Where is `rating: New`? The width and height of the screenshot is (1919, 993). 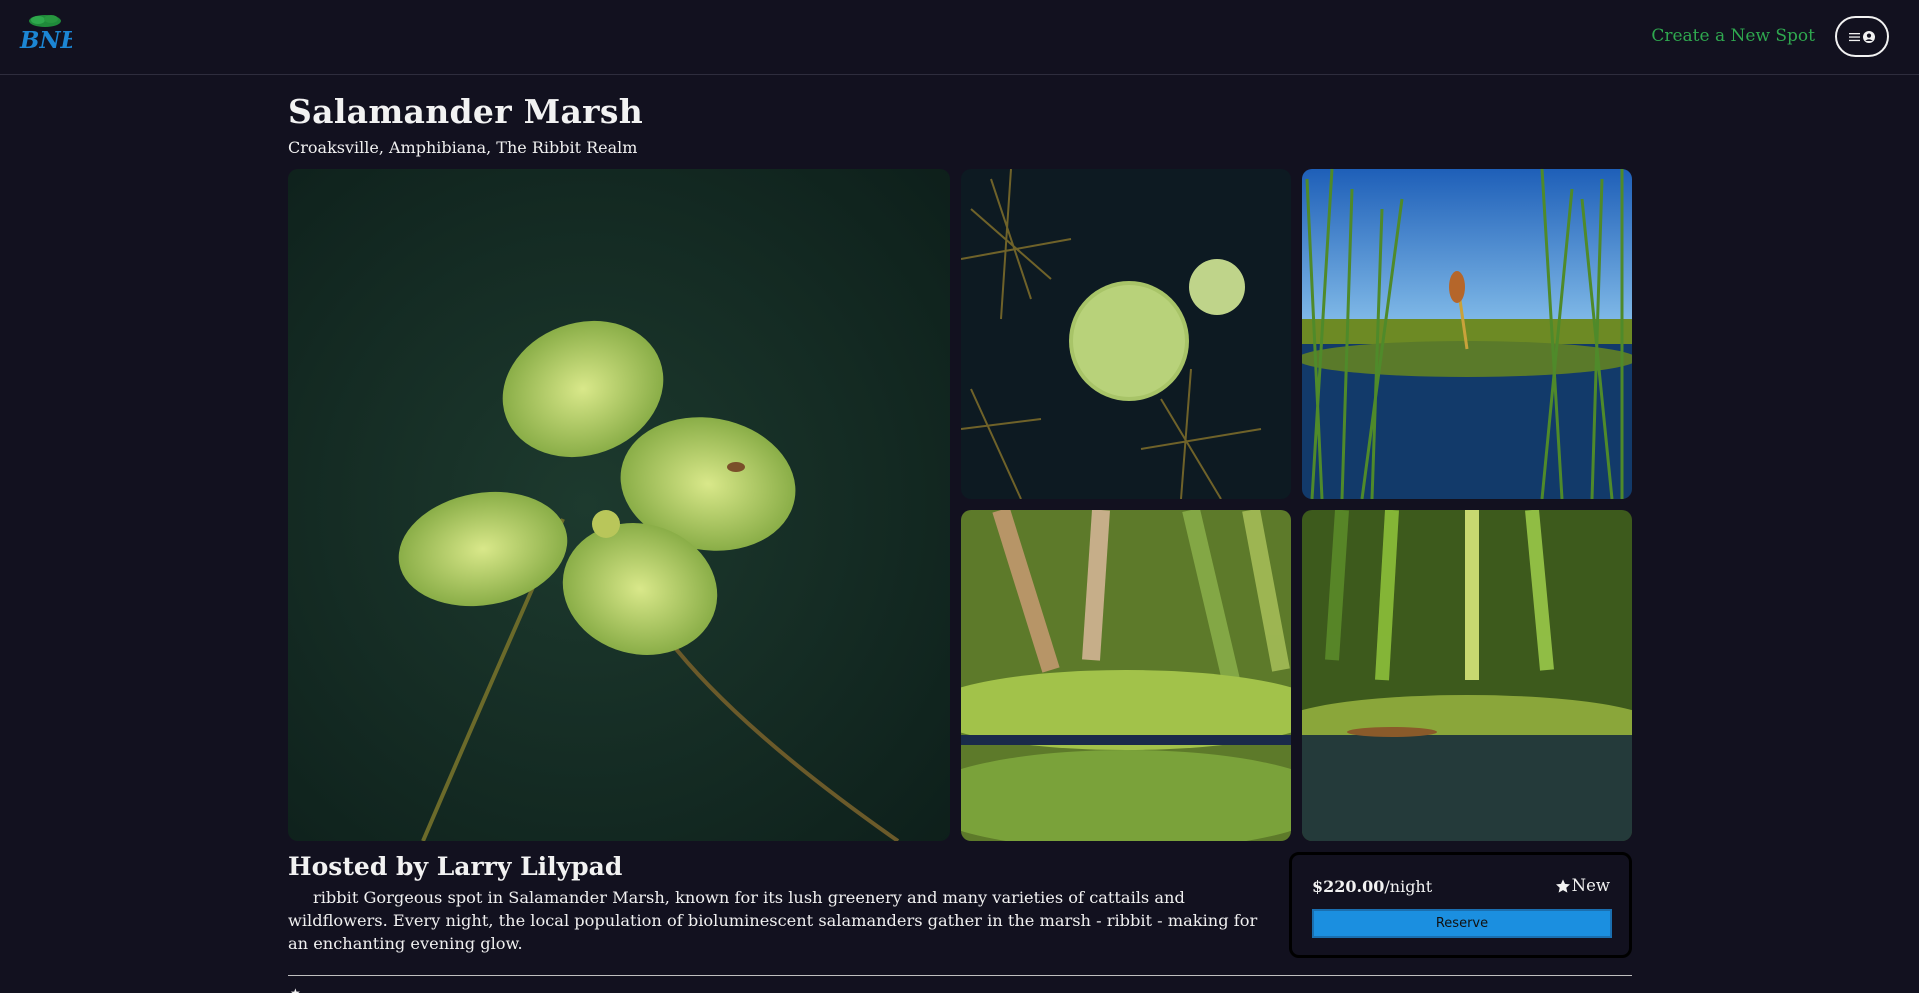 rating: New is located at coordinates (1582, 885).